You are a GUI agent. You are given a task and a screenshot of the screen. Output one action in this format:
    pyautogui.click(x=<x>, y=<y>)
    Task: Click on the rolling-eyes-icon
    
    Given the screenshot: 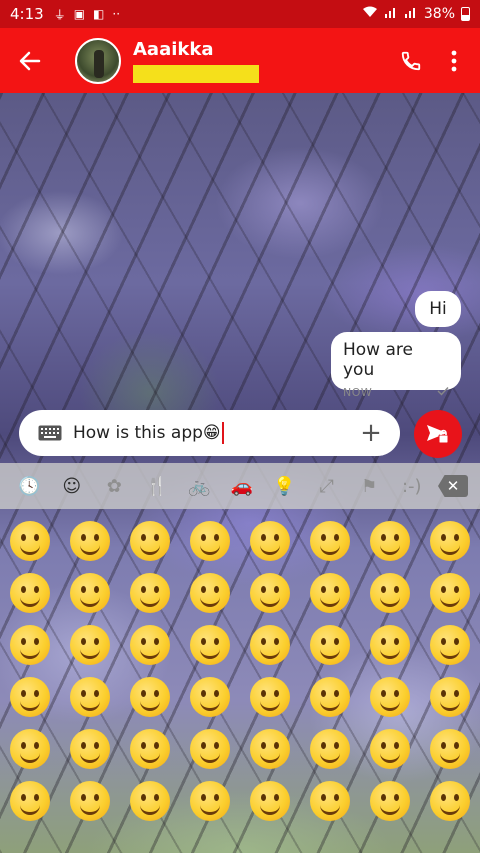 What is the action you would take?
    pyautogui.click(x=150, y=697)
    